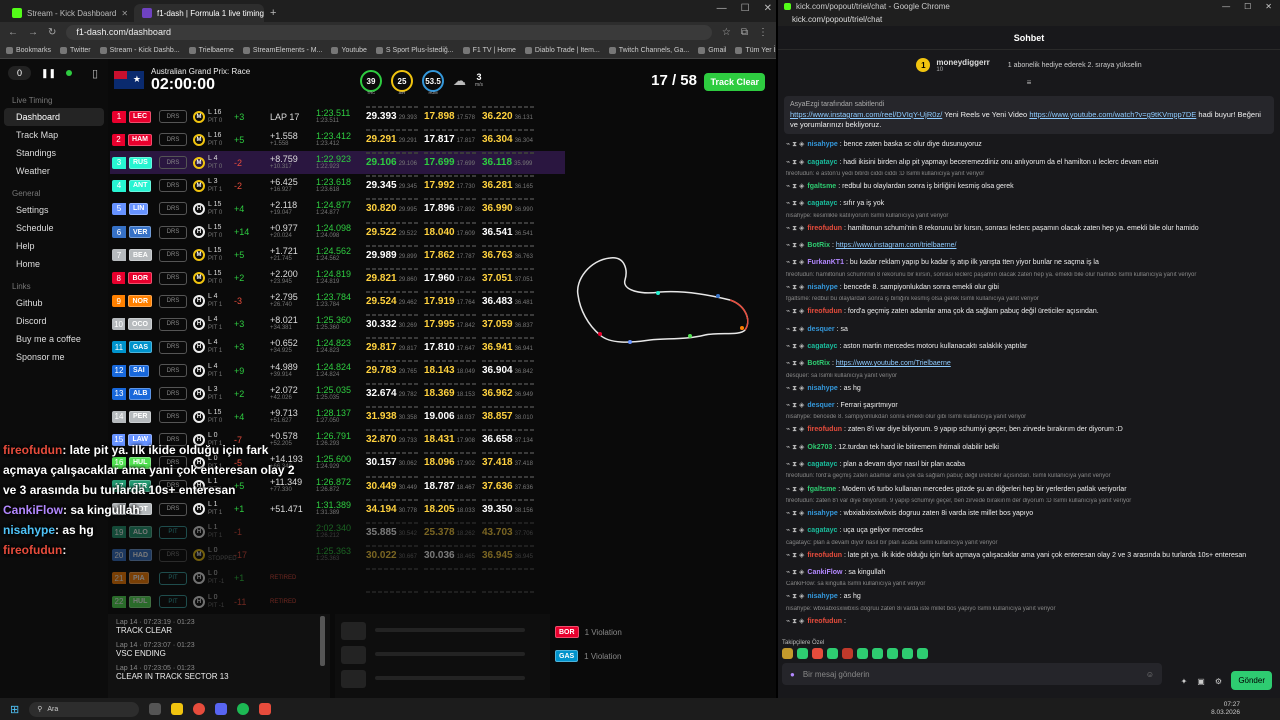 This screenshot has height=720, width=1280. Describe the element at coordinates (1251, 680) in the screenshot. I see `send-button: Gönder` at that location.